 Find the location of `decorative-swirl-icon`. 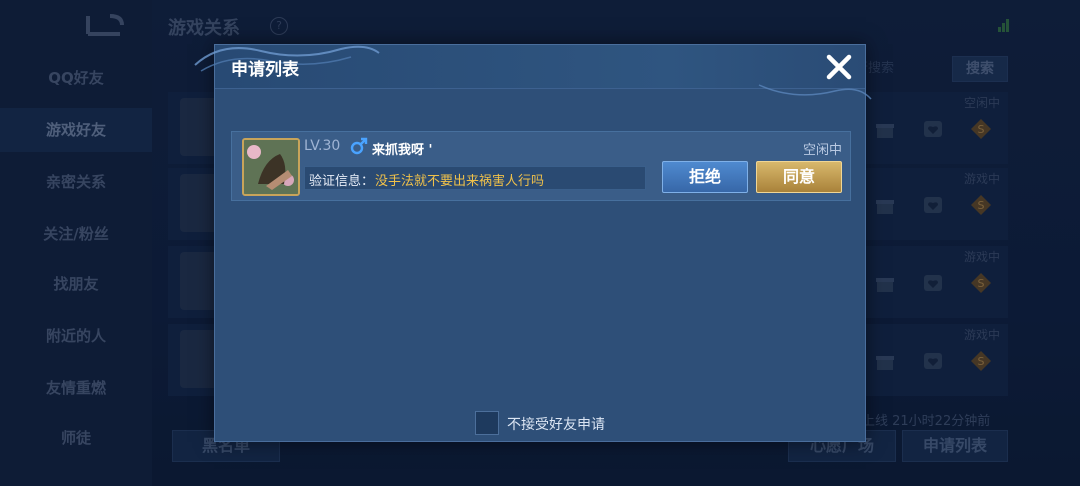

decorative-swirl-icon is located at coordinates (815, 92).